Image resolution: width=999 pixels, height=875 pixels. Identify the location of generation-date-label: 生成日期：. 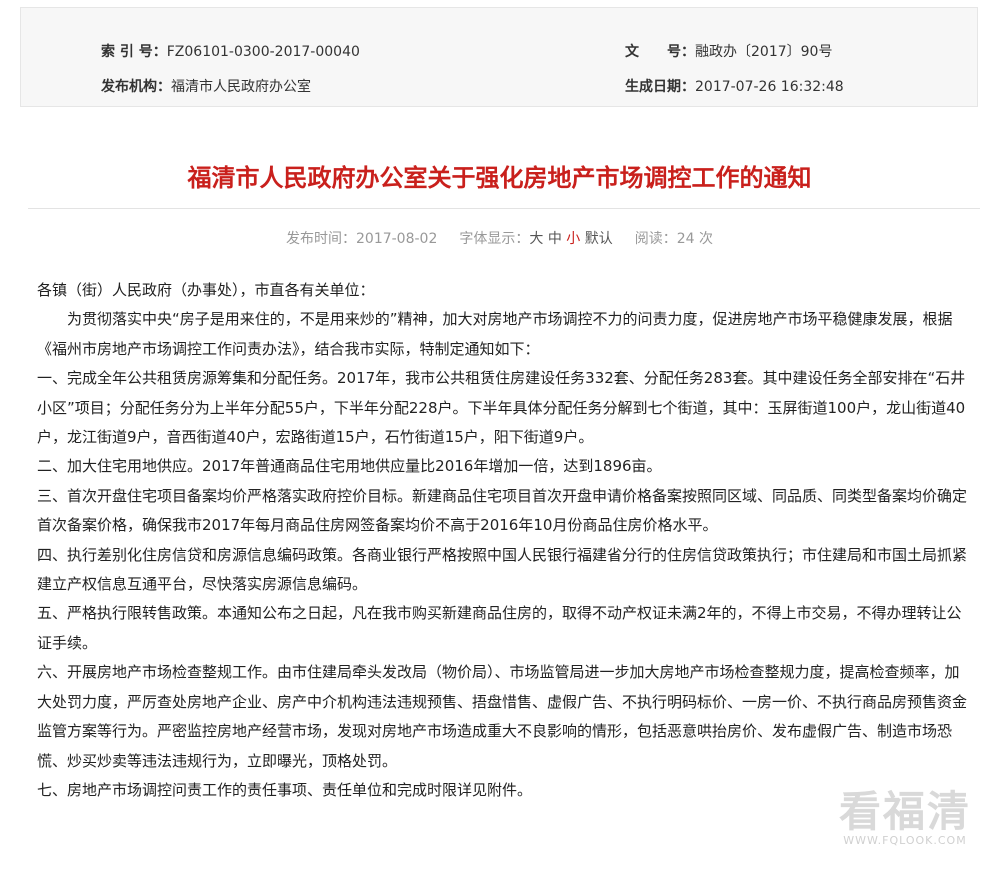
(660, 87).